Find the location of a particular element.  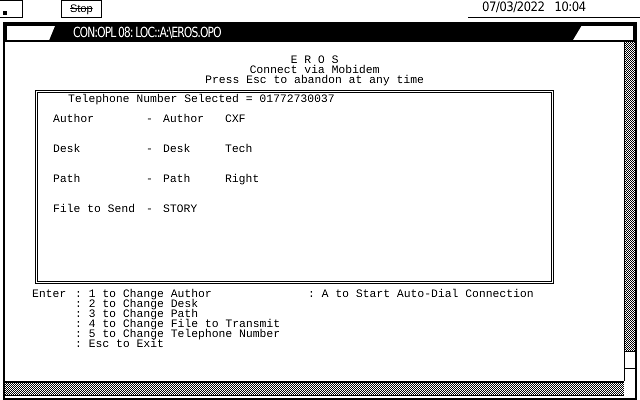

prompt-label: Enter is located at coordinates (50, 295).